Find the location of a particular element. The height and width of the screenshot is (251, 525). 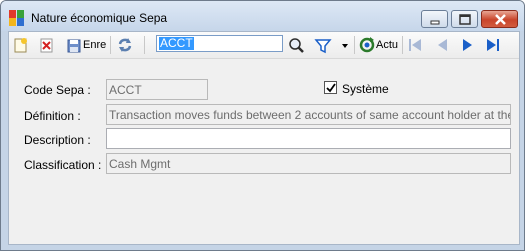

checkmark-icon is located at coordinates (331, 88).